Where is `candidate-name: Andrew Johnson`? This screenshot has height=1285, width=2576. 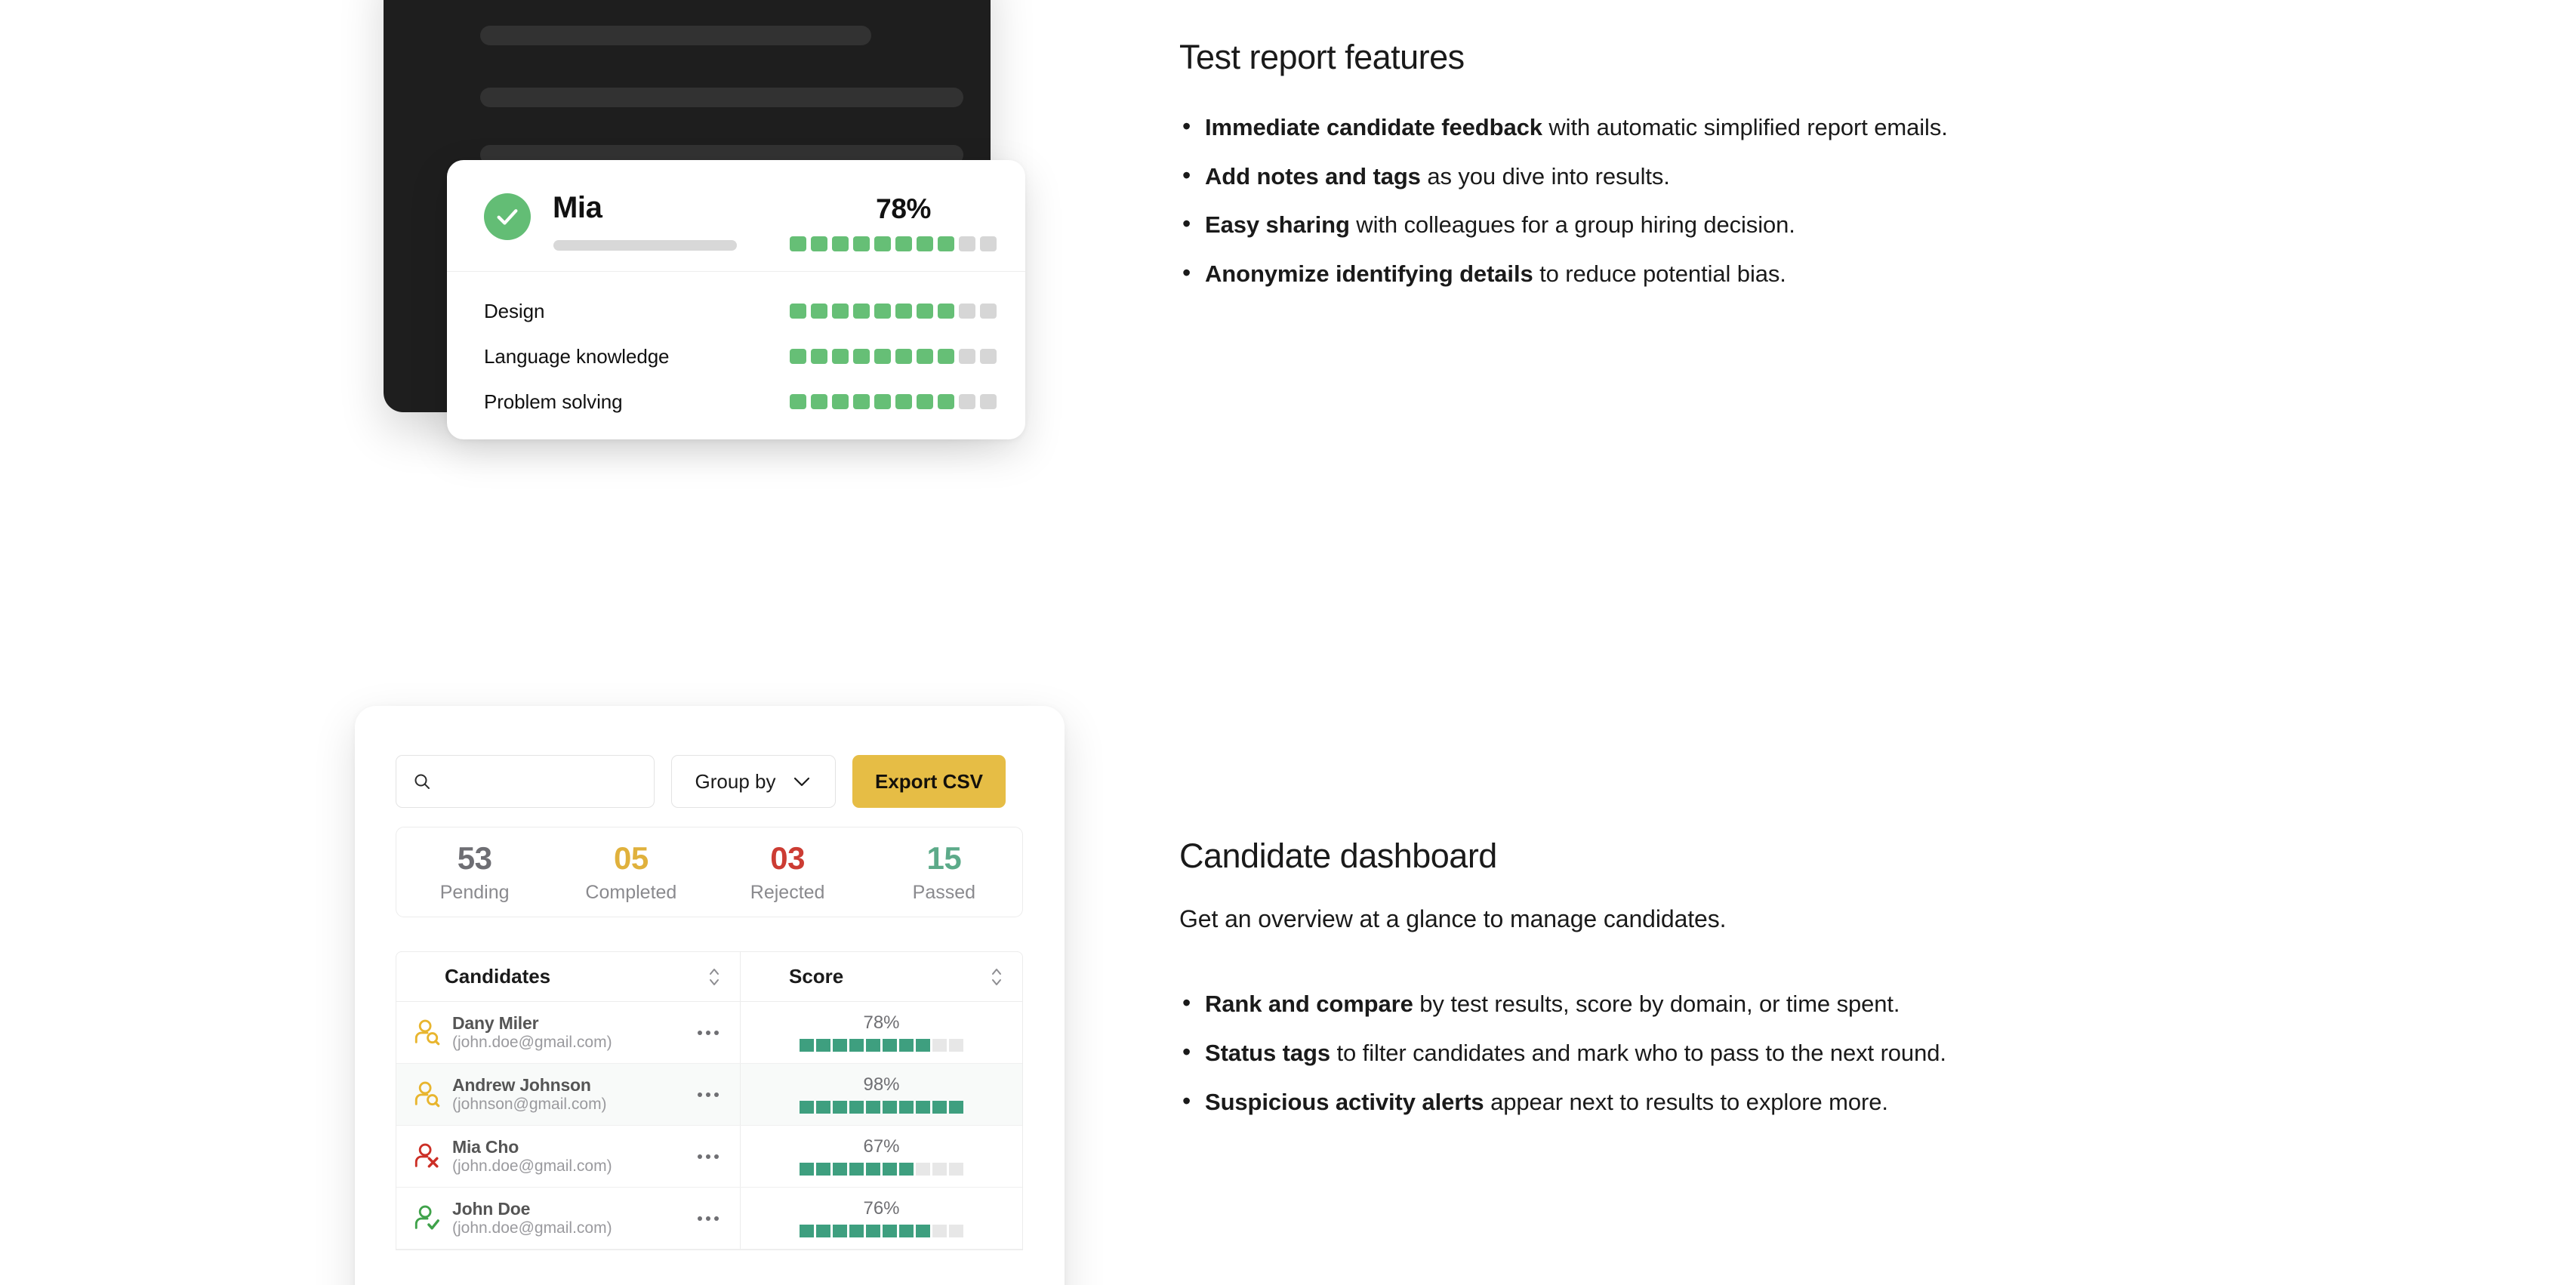
candidate-name: Andrew Johnson is located at coordinates (521, 1084).